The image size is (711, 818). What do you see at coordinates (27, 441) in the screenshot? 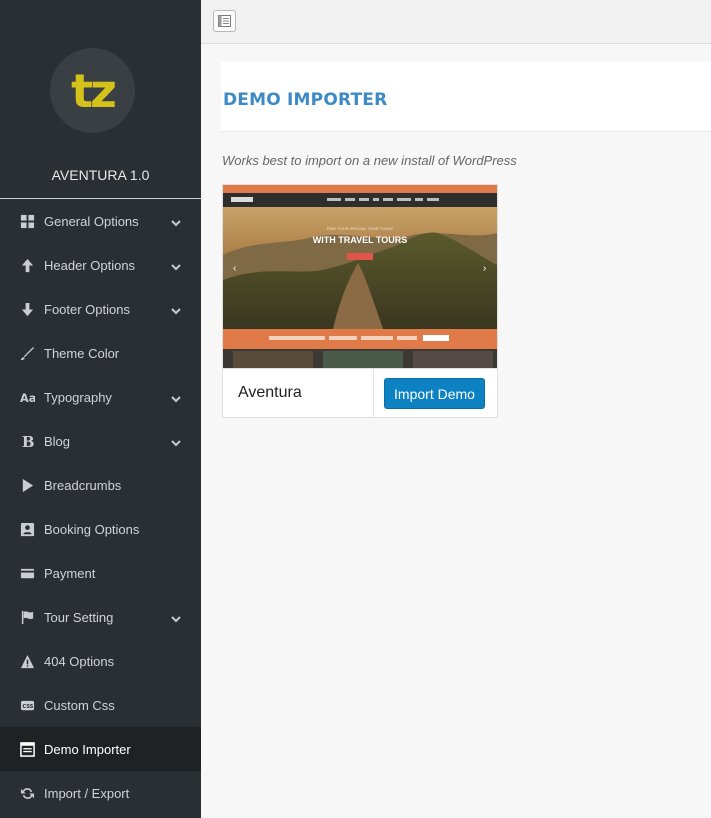
I see `svg-text: B` at bounding box center [27, 441].